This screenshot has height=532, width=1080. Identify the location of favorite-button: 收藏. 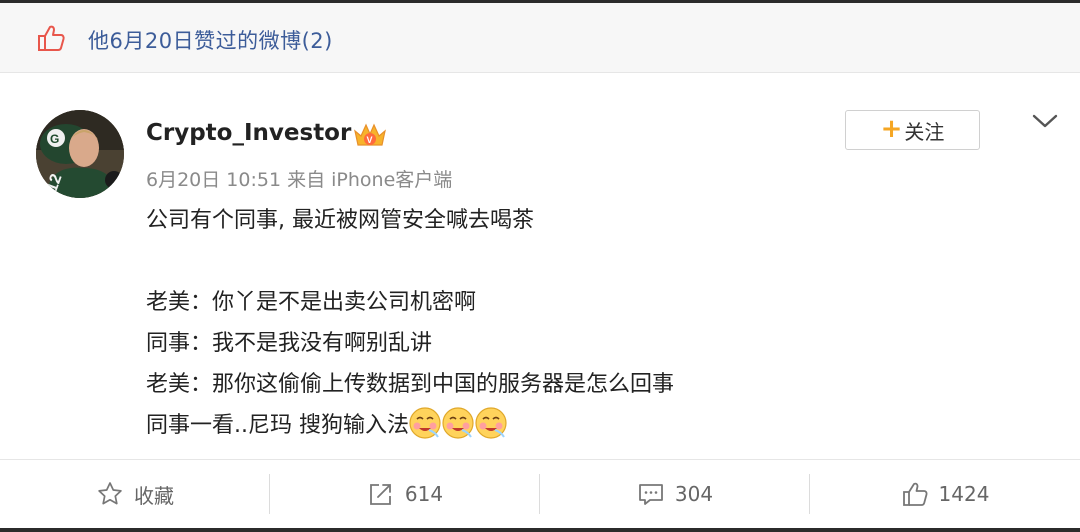
(135, 494).